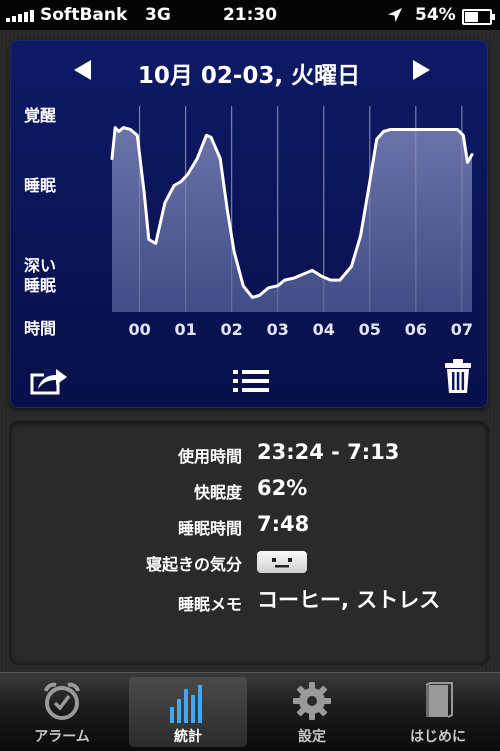  I want to click on y-label-deep-sleep: 深い 睡眠, so click(40, 276).